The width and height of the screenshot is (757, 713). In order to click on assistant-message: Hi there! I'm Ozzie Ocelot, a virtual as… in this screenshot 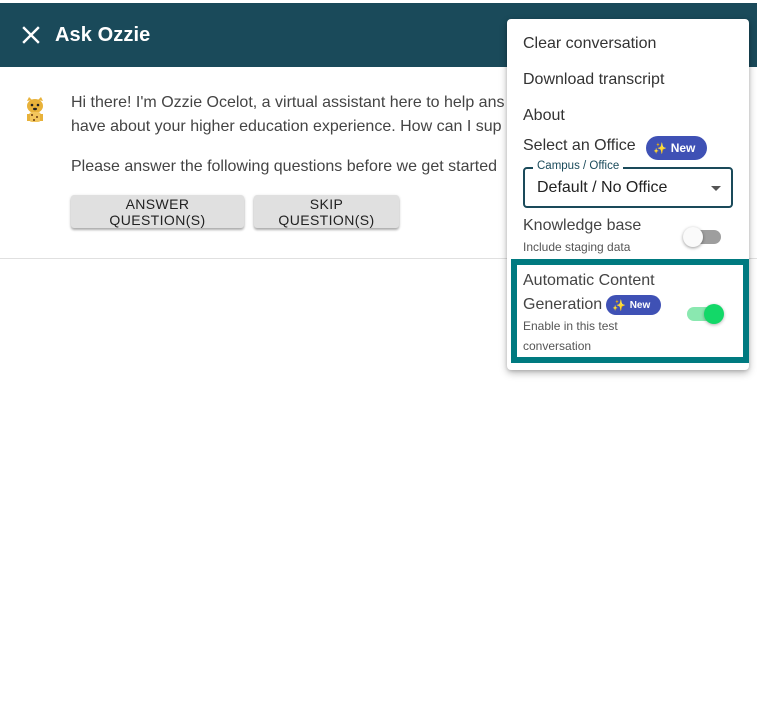, I will do `click(296, 133)`.